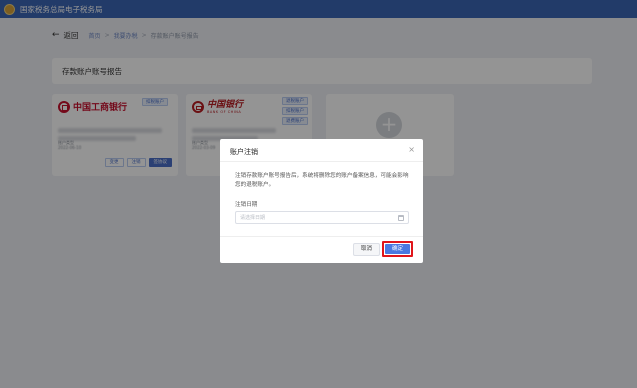  I want to click on cancel-date-picker, so click(322, 217).